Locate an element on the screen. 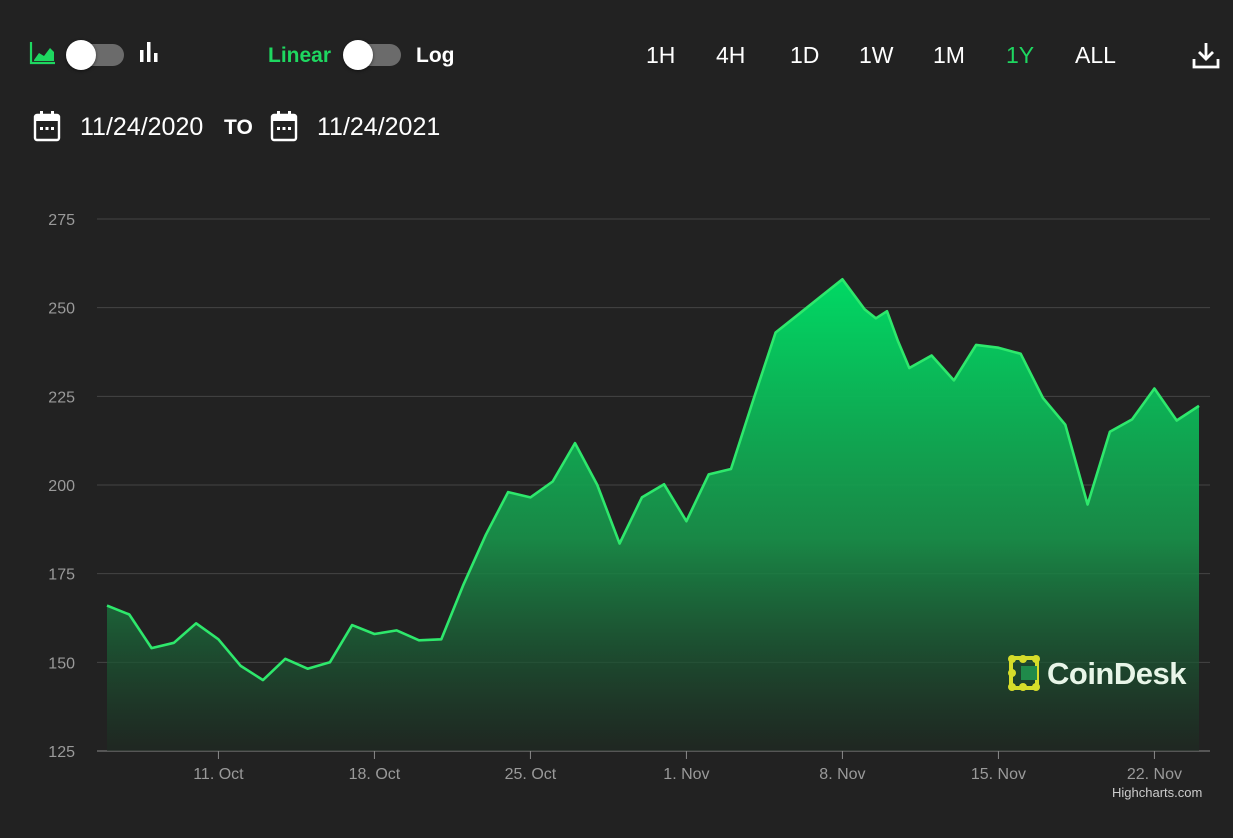 The width and height of the screenshot is (1233, 838). y-tick-label: 175 is located at coordinates (61, 575).